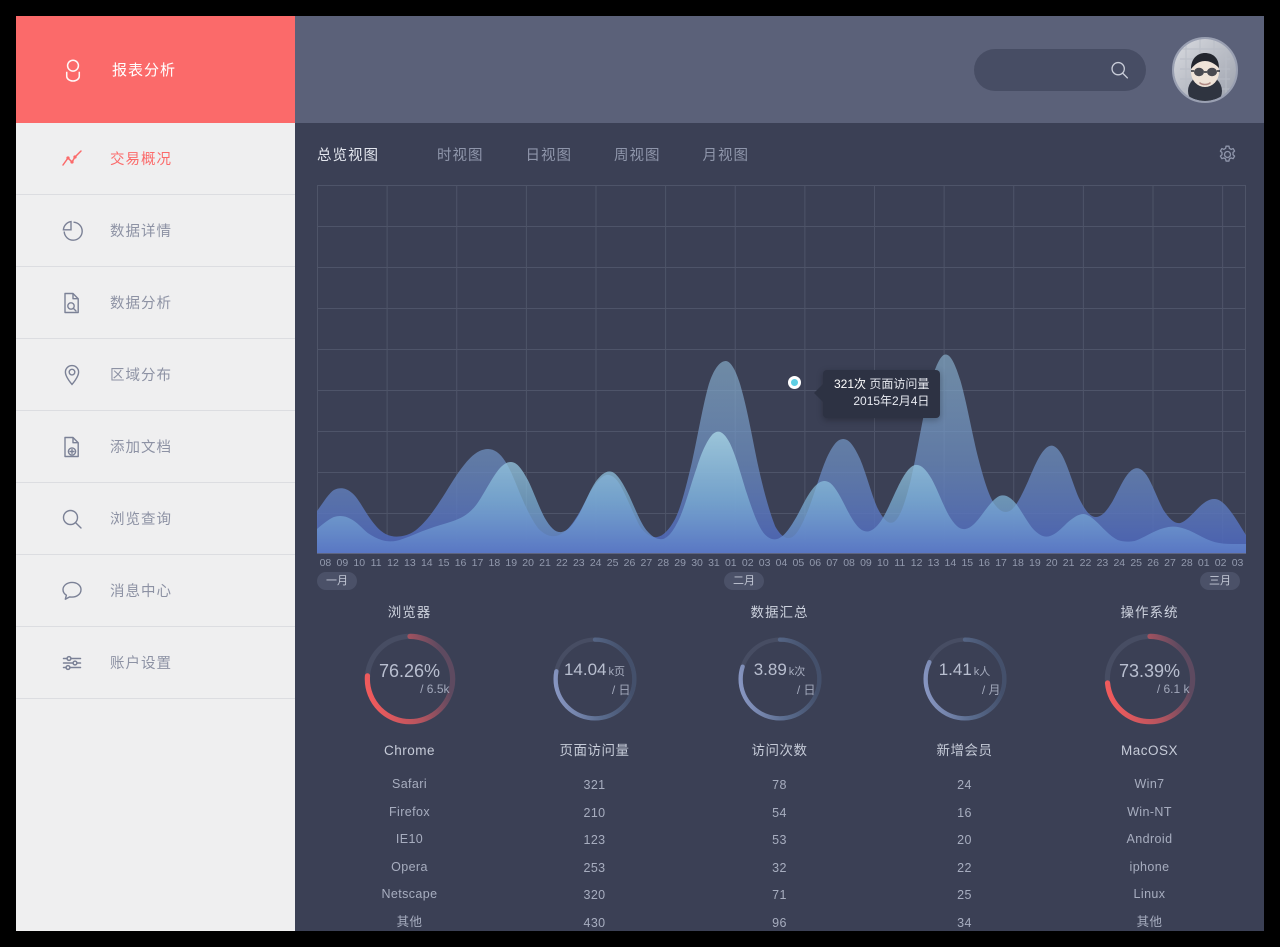 The image size is (1280, 947). What do you see at coordinates (1150, 895) in the screenshot?
I see `list-item: Linux` at bounding box center [1150, 895].